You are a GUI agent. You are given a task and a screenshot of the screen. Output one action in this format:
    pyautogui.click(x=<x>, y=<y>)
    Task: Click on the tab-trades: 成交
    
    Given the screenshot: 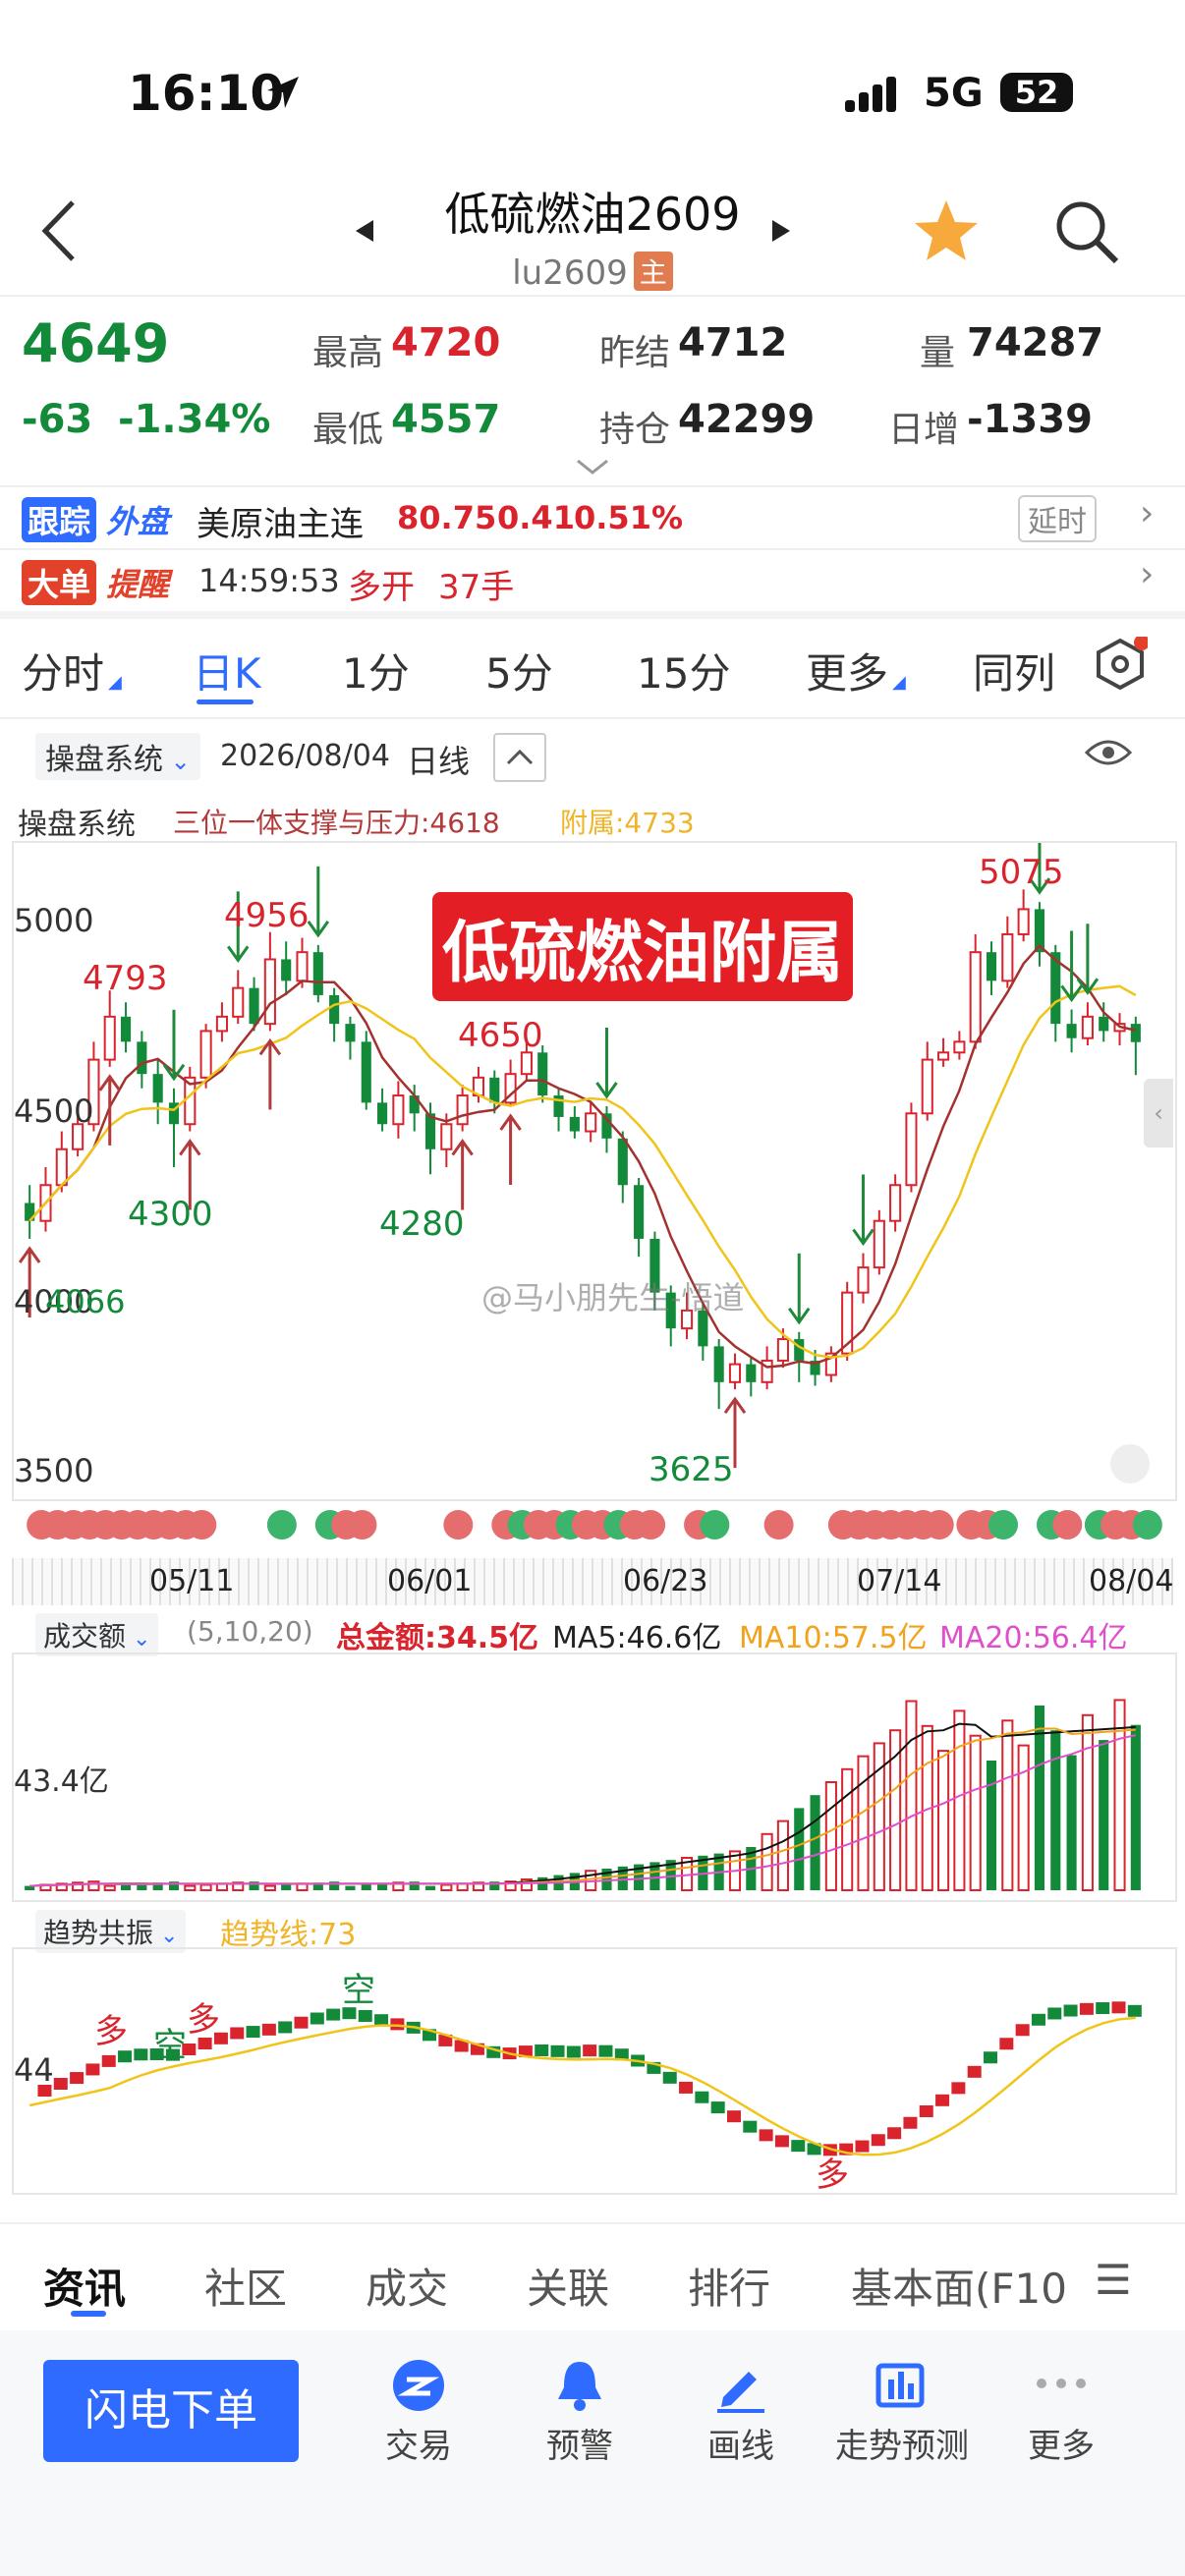 What is the action you would take?
    pyautogui.click(x=407, y=2286)
    